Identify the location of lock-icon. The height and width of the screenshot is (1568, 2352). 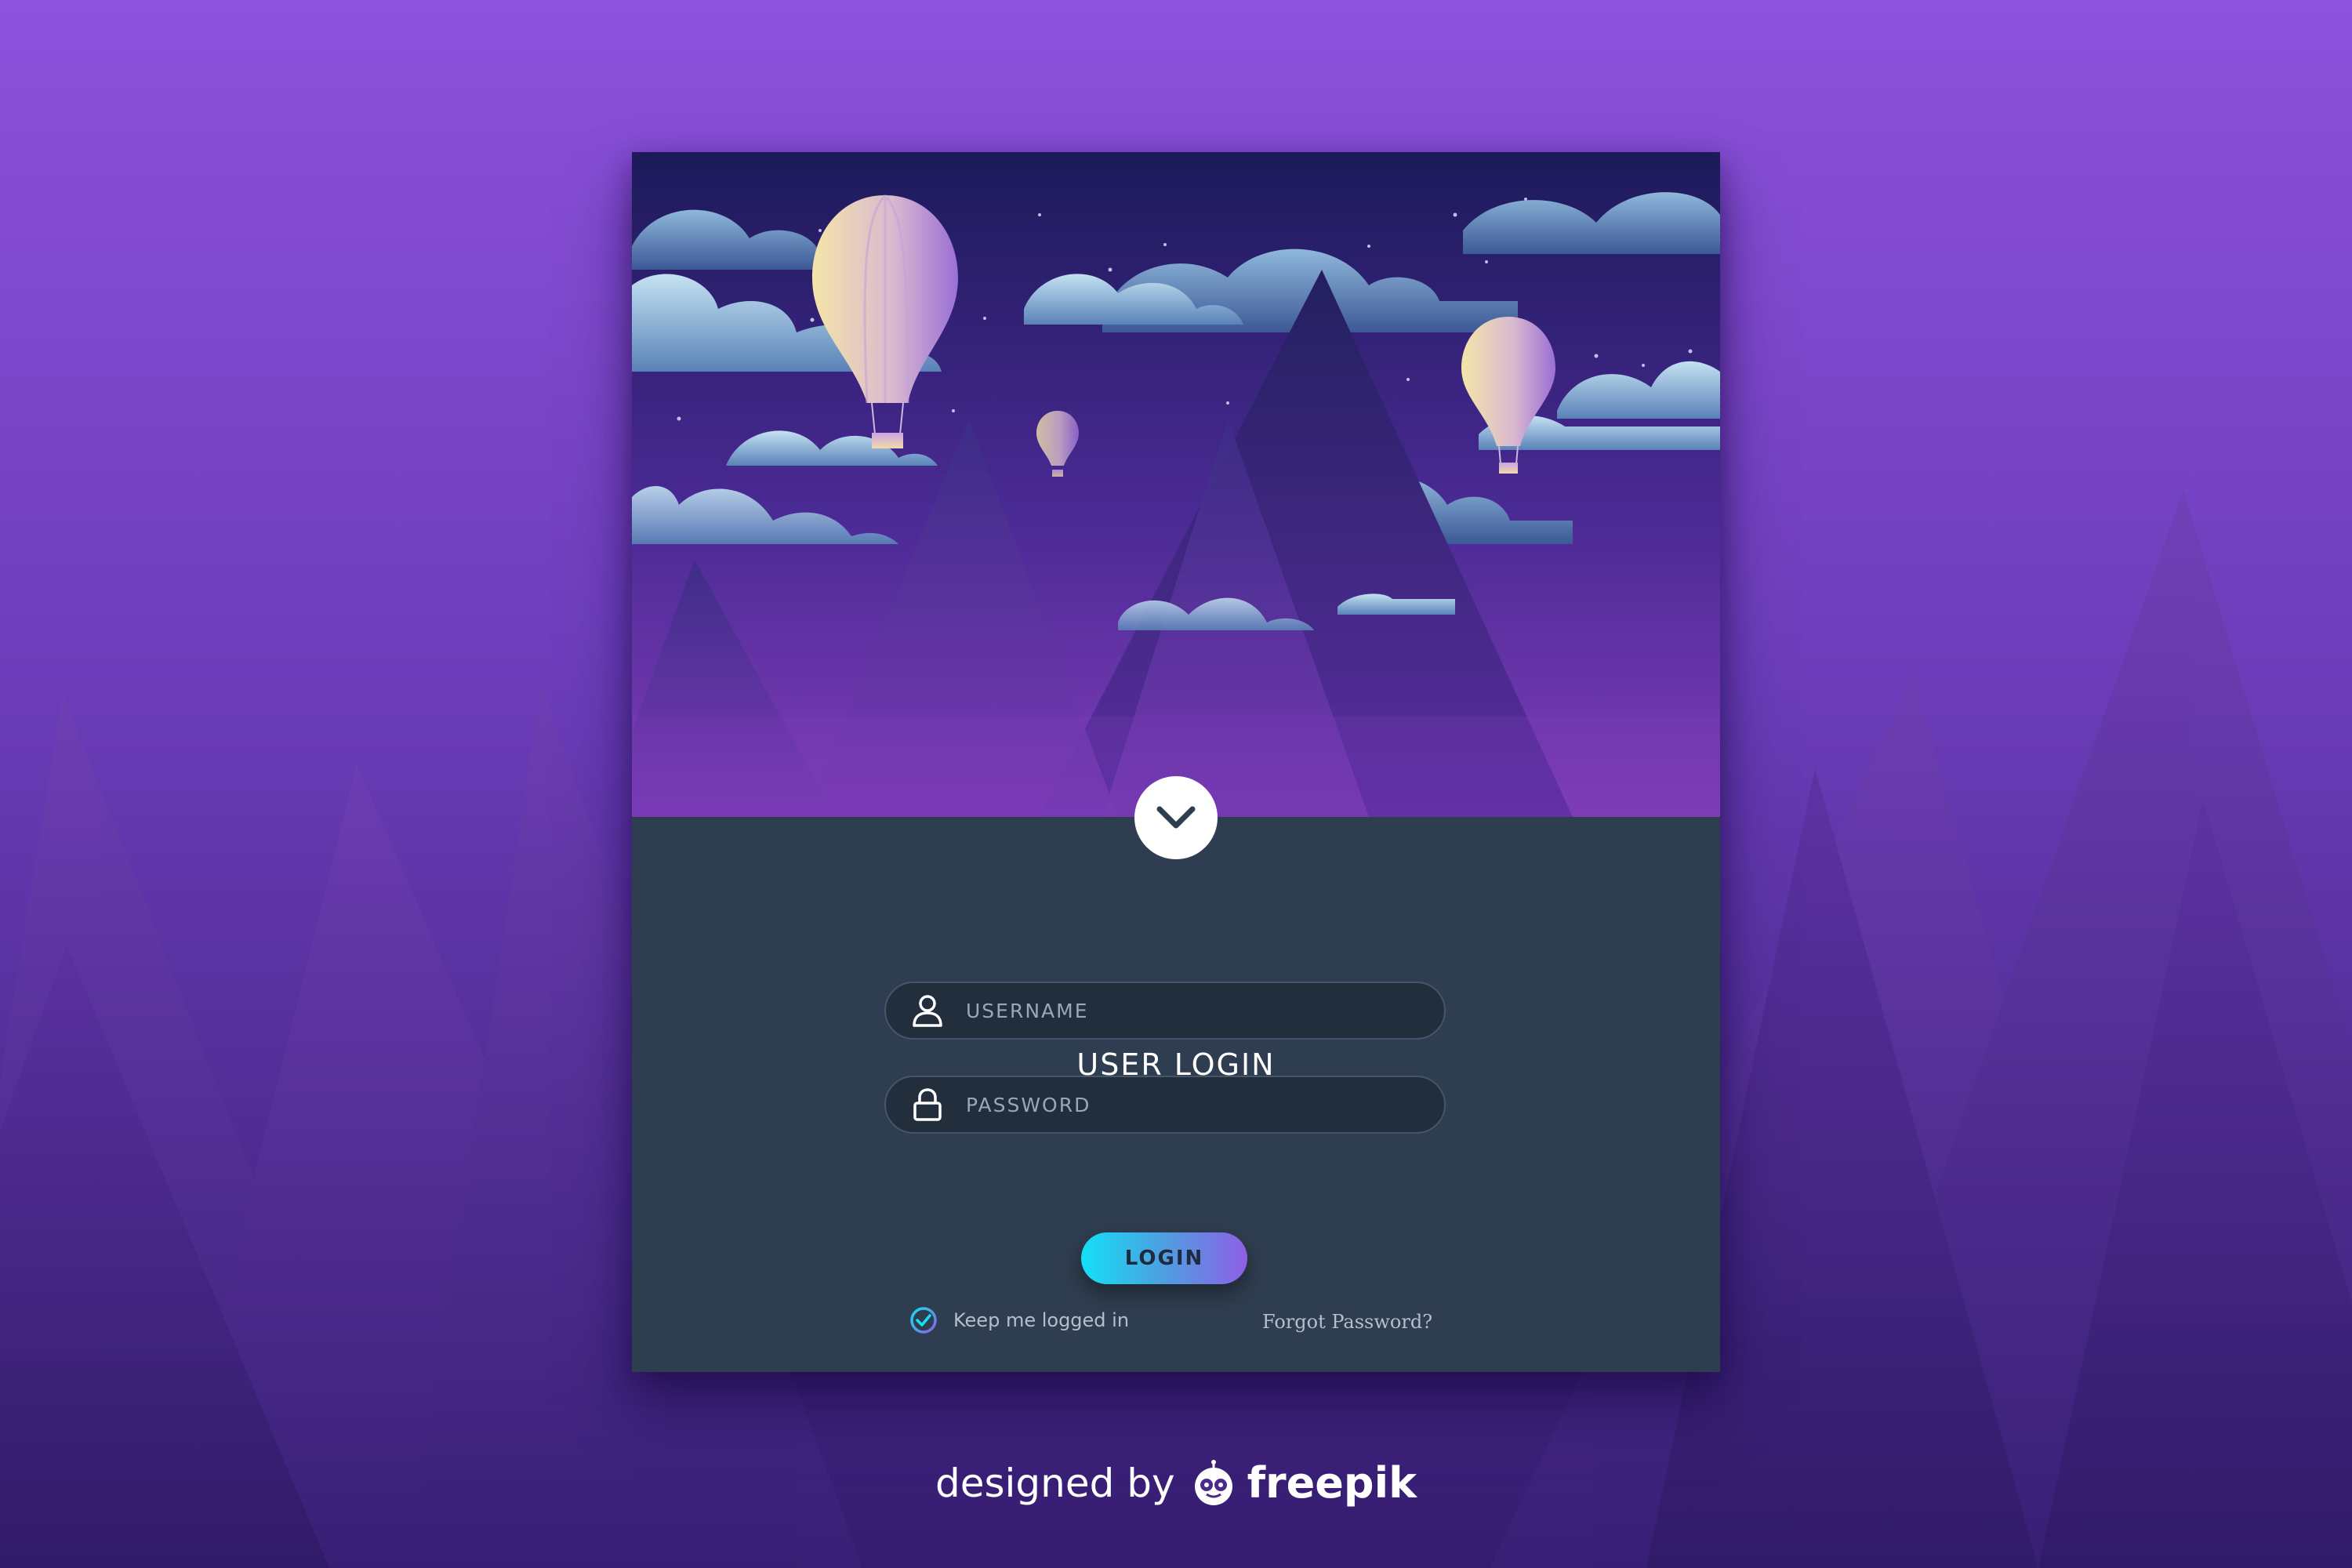
(927, 1105).